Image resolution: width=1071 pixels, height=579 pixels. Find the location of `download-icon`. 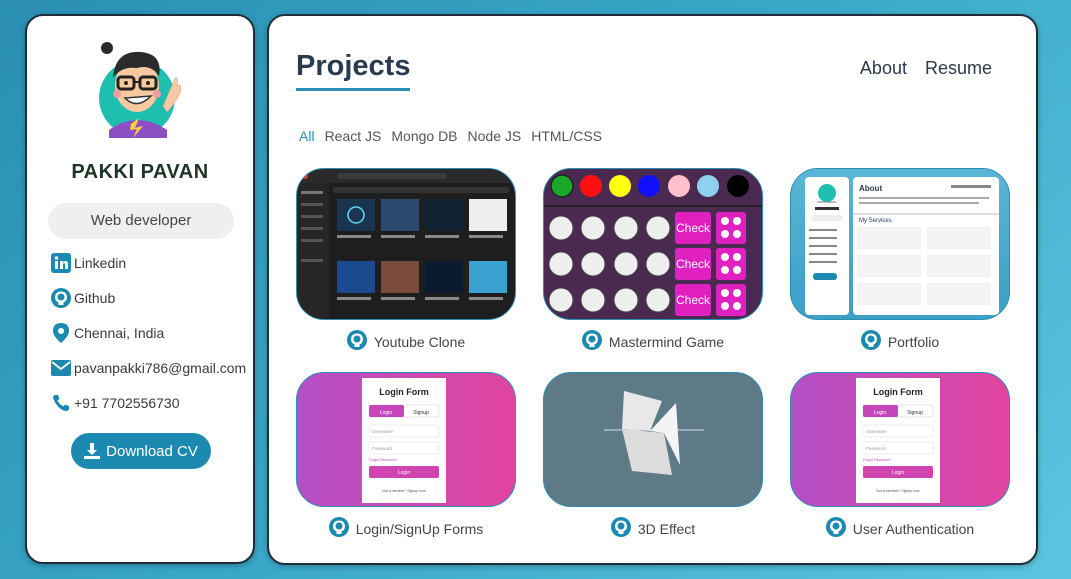

download-icon is located at coordinates (92, 451).